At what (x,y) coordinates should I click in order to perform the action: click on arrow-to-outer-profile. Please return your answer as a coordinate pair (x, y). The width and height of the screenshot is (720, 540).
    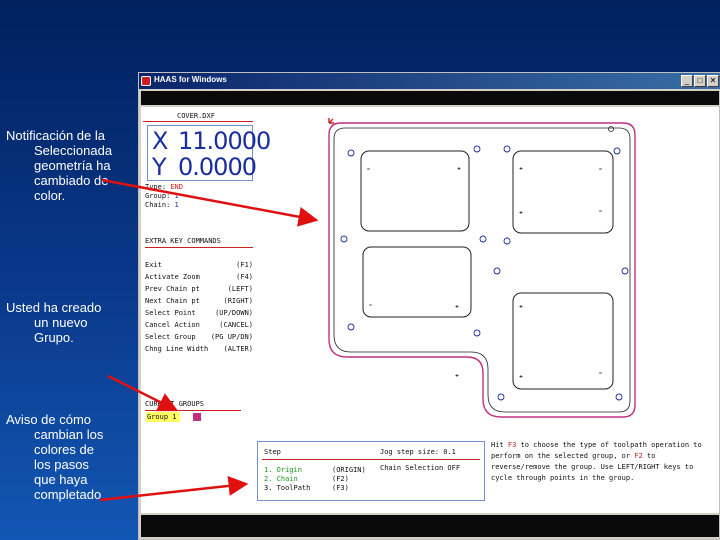
    Looking at the image, I should click on (210, 202).